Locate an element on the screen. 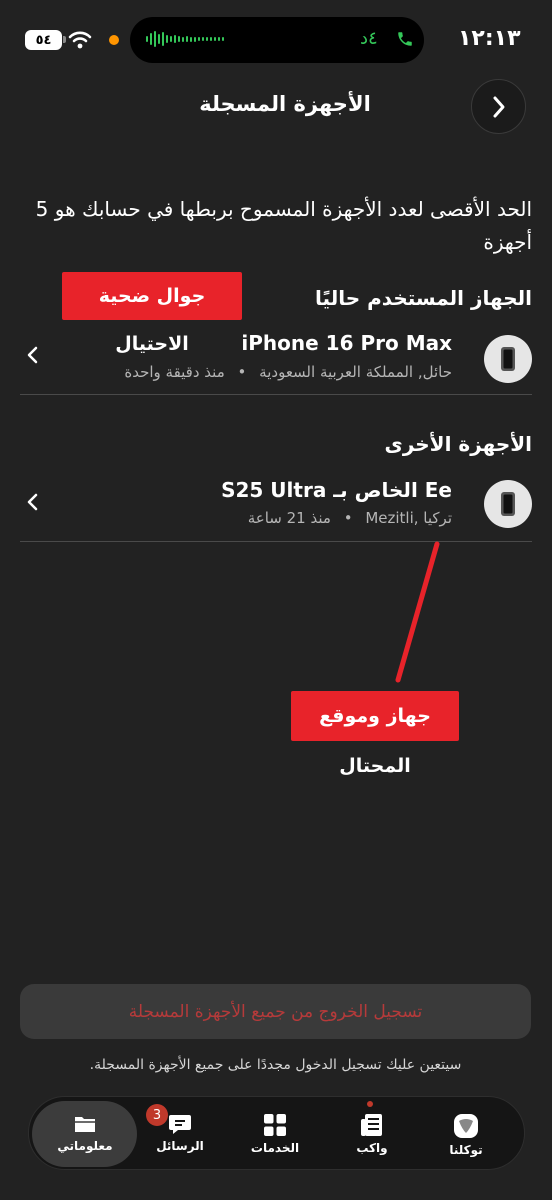 The height and width of the screenshot is (1200, 552). tab-my-info: معلوماتي is located at coordinates (85, 1133).